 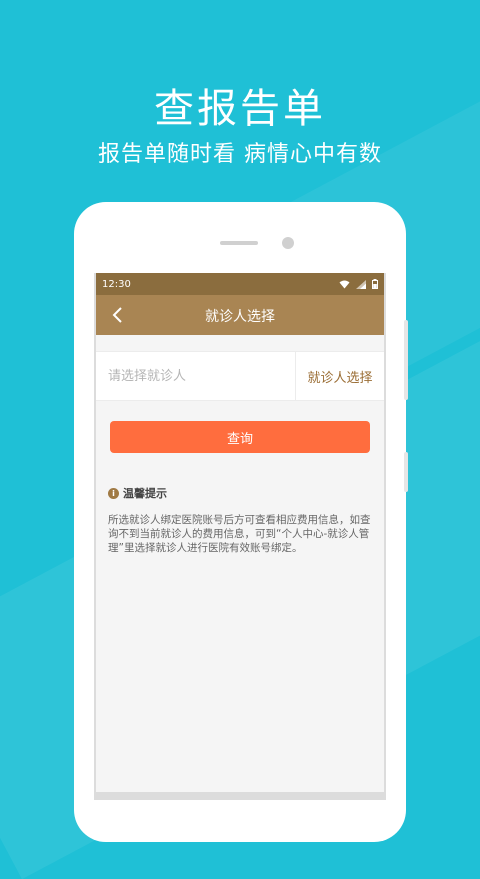 I want to click on promo-title: 查报告单, so click(x=240, y=109).